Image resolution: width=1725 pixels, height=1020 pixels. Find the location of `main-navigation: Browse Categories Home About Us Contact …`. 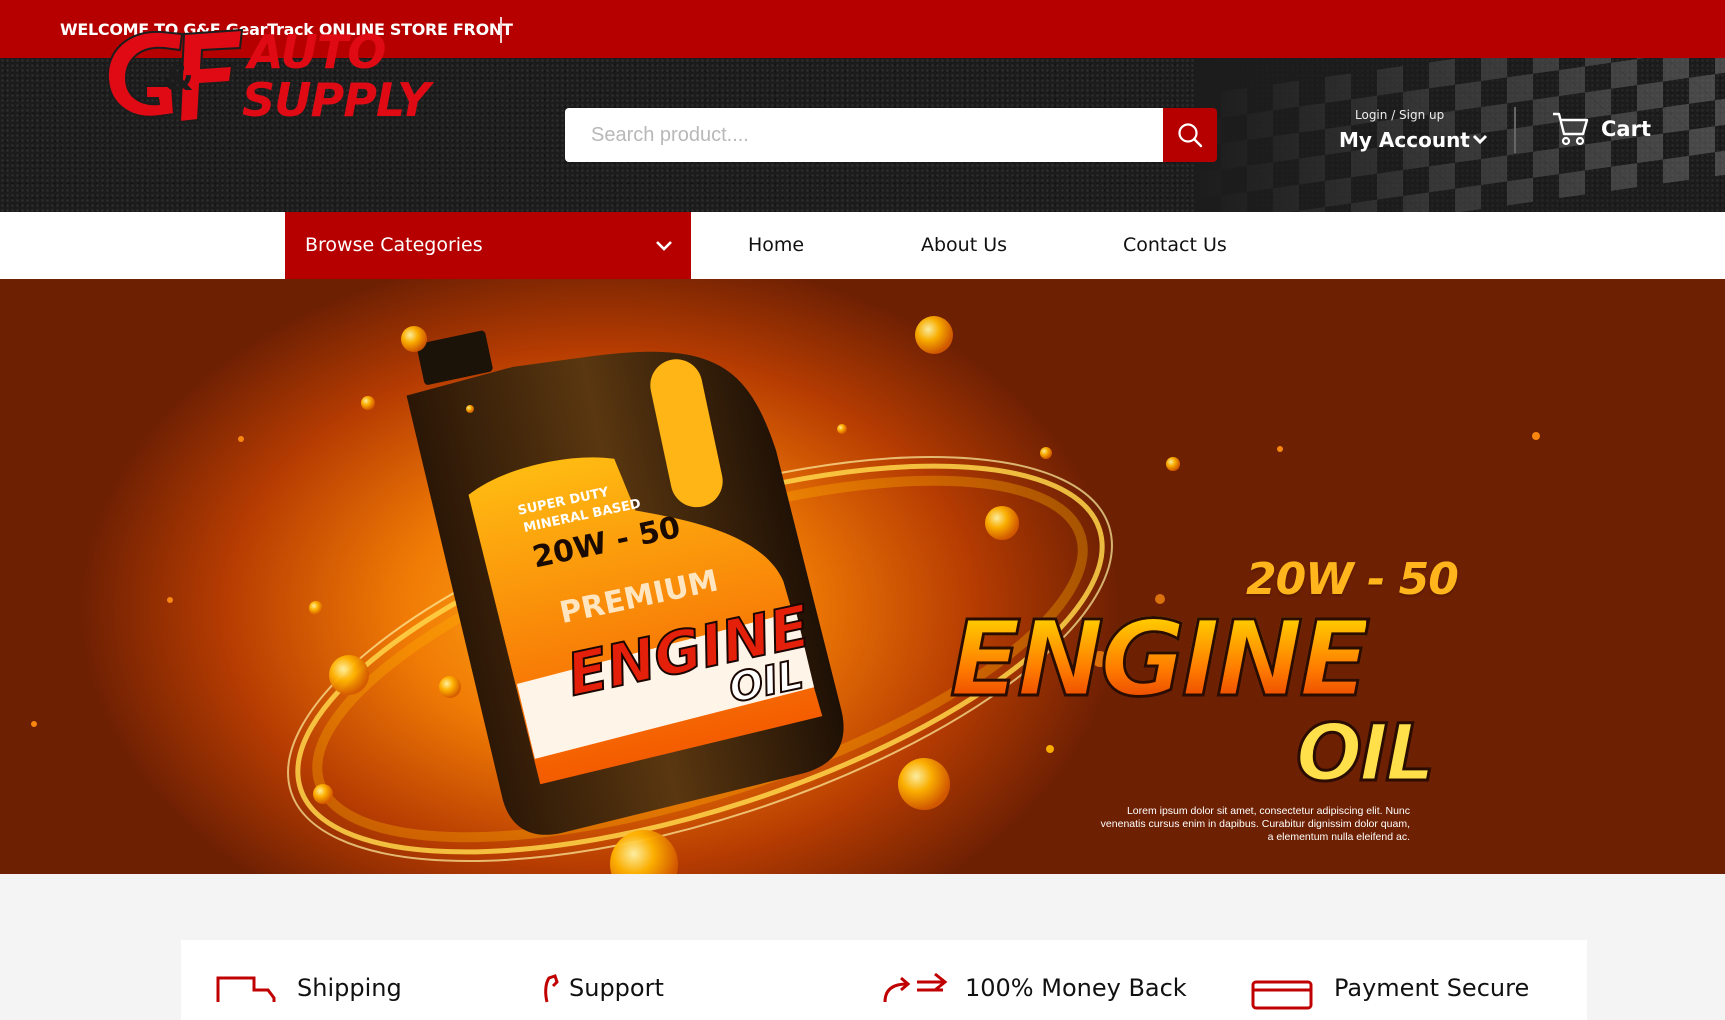

main-navigation: Browse Categories Home About Us Contact … is located at coordinates (862, 245).